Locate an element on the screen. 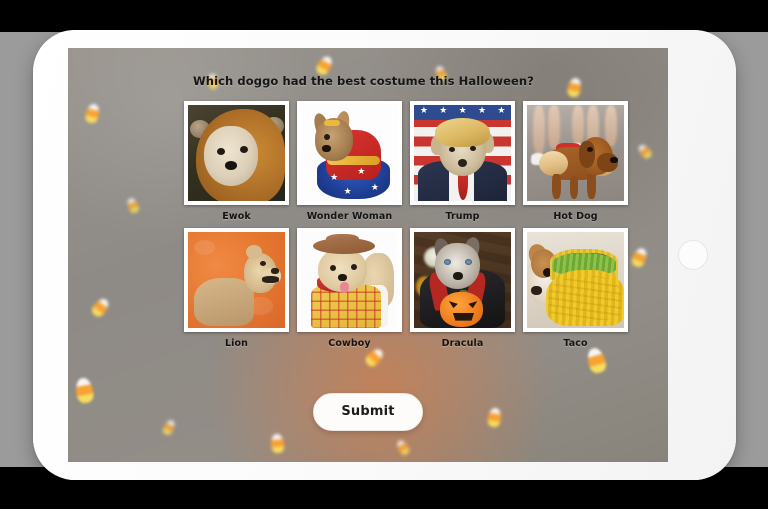 Image resolution: width=768 pixels, height=509 pixels. wonder-woman-photo: ★ ★ ★ ★ is located at coordinates (349, 153).